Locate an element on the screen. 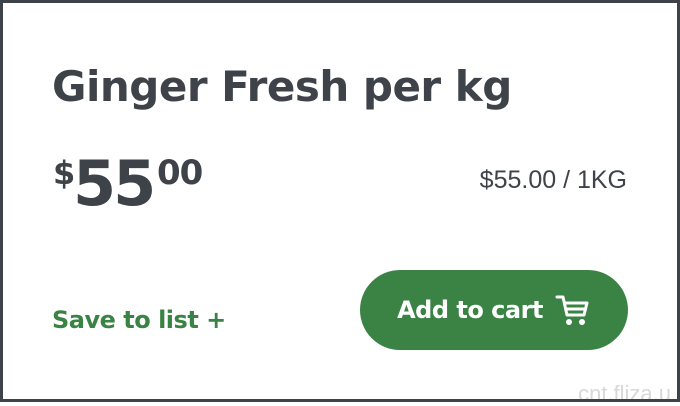 This screenshot has height=406, width=680. product-title: Ginger Fresh per kg is located at coordinates (282, 86).